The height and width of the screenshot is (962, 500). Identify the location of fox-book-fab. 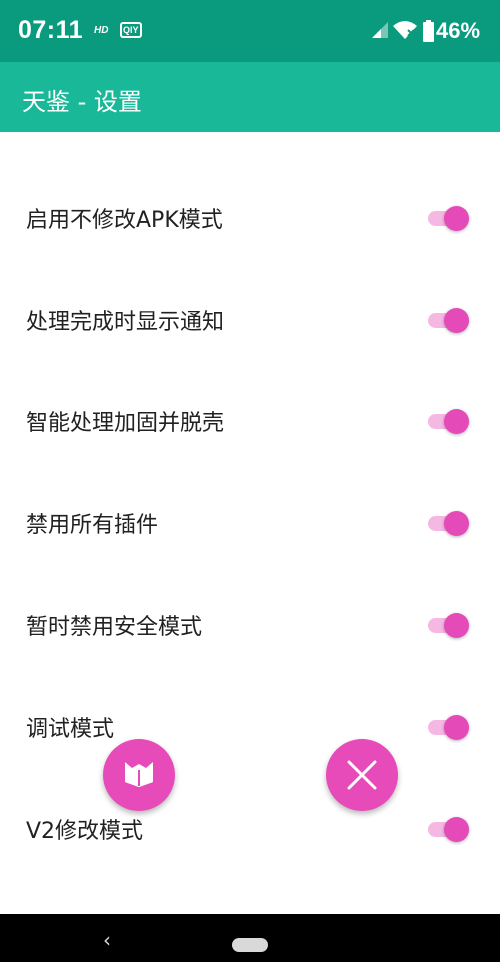
(139, 775).